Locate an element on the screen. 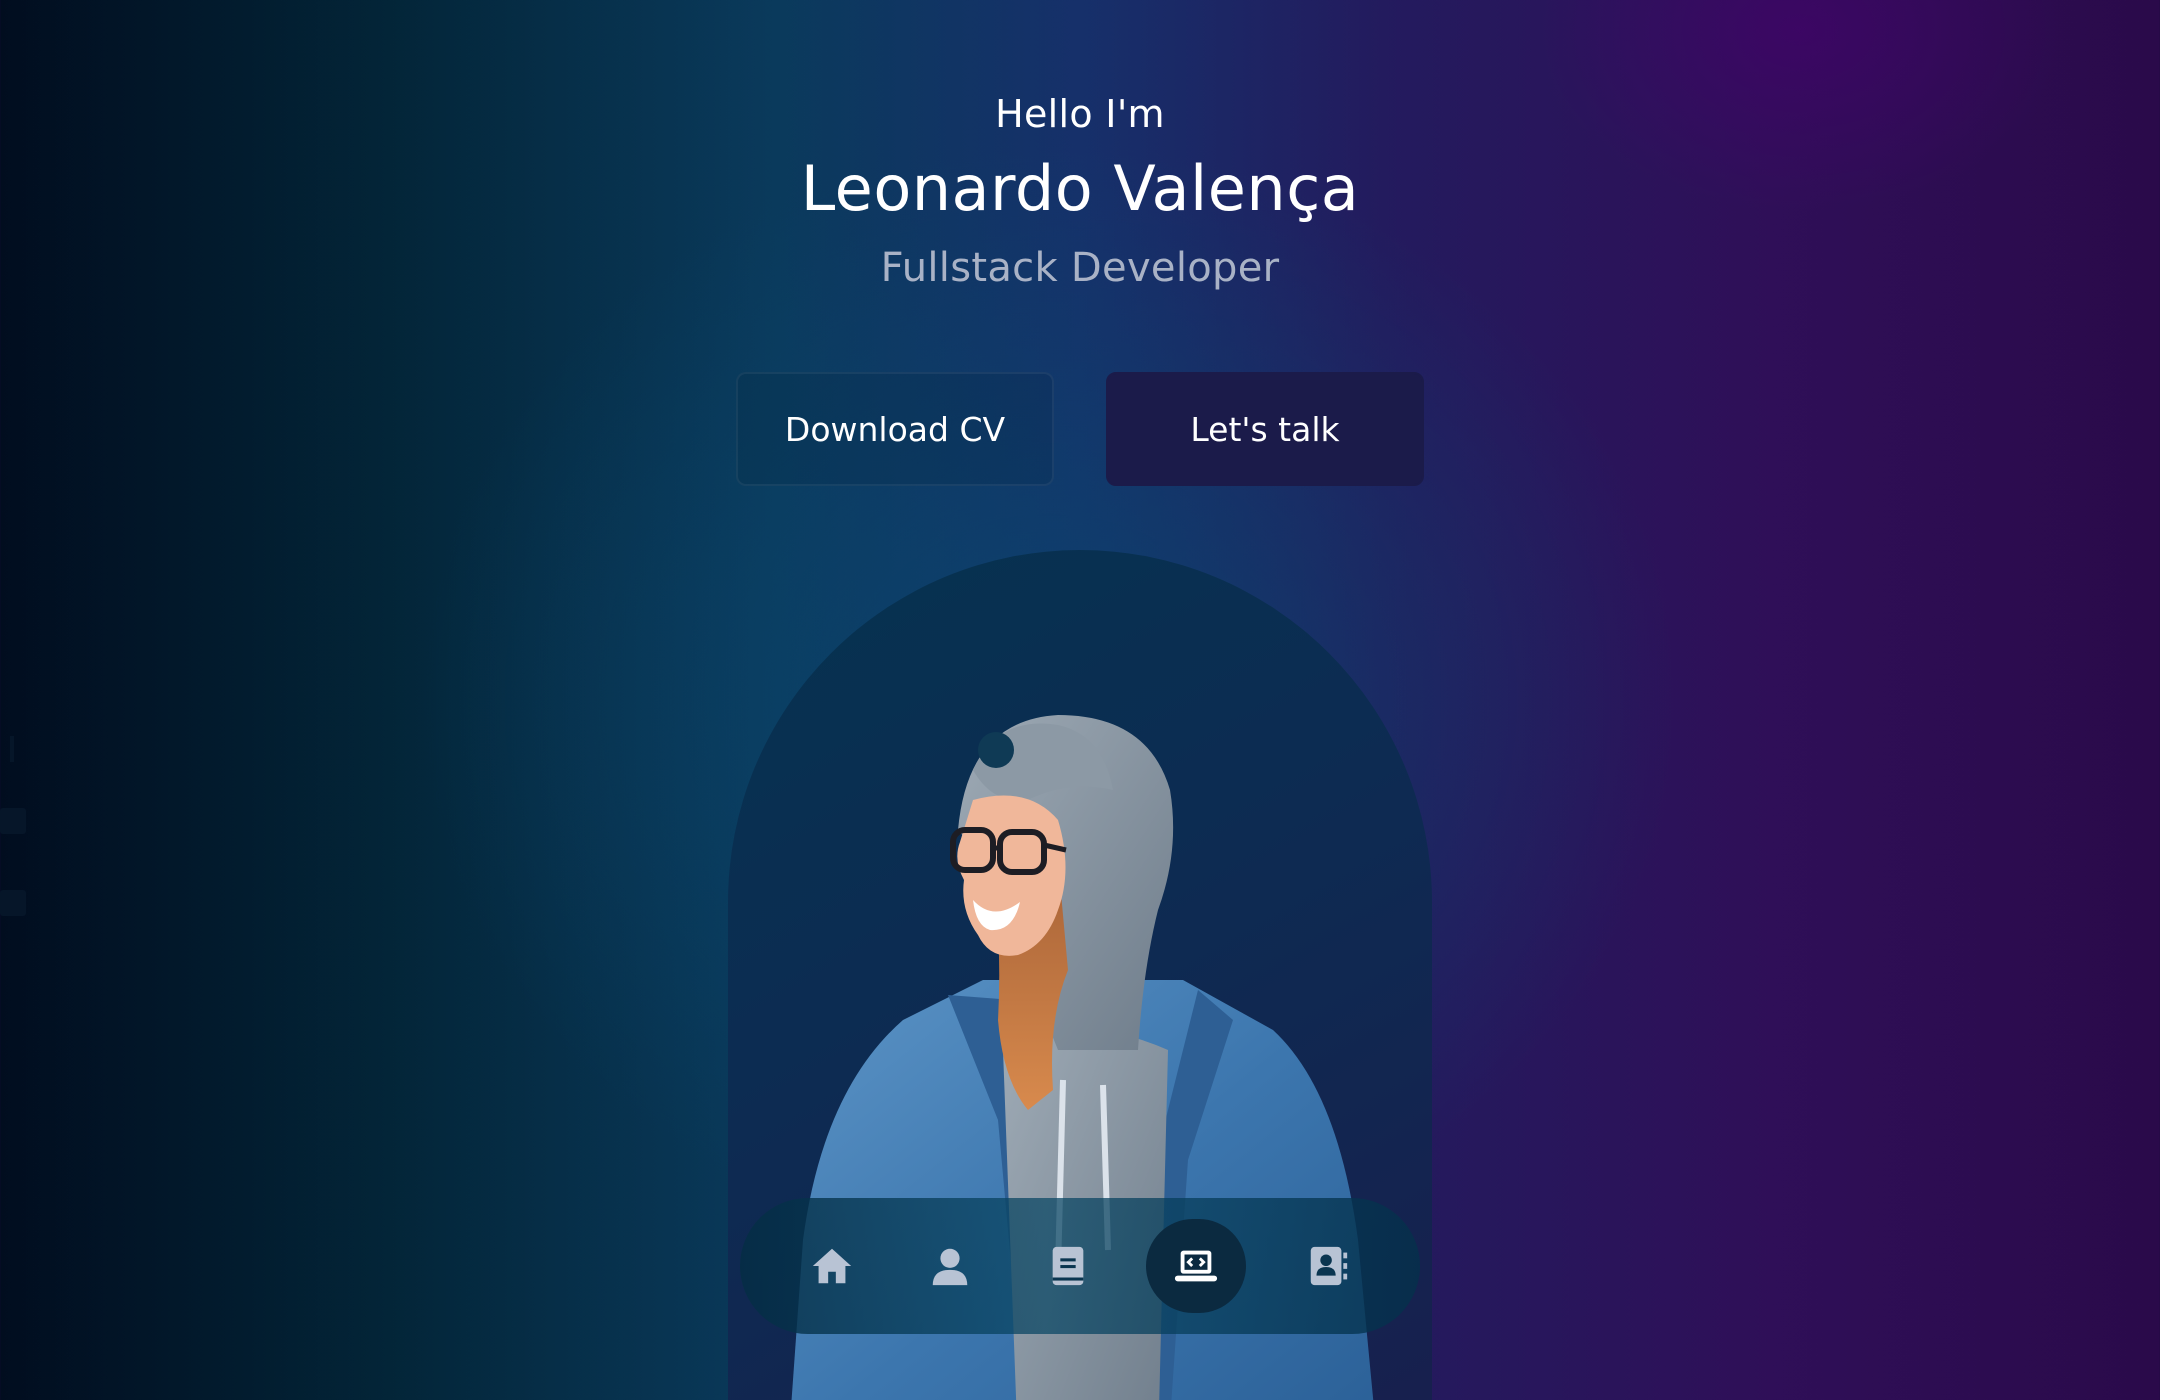 The image size is (2160, 1400). nav-contact-button is located at coordinates (1328, 1266).